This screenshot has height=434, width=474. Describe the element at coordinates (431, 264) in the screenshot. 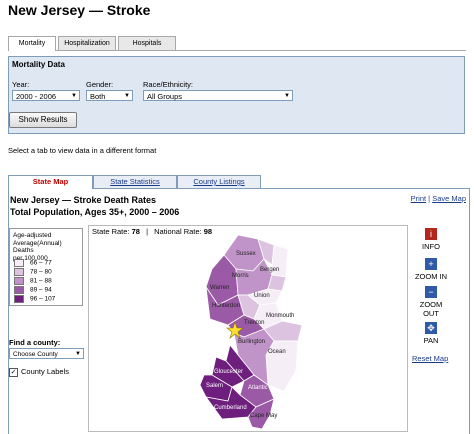

I see `zoom-in-icon: +` at that location.